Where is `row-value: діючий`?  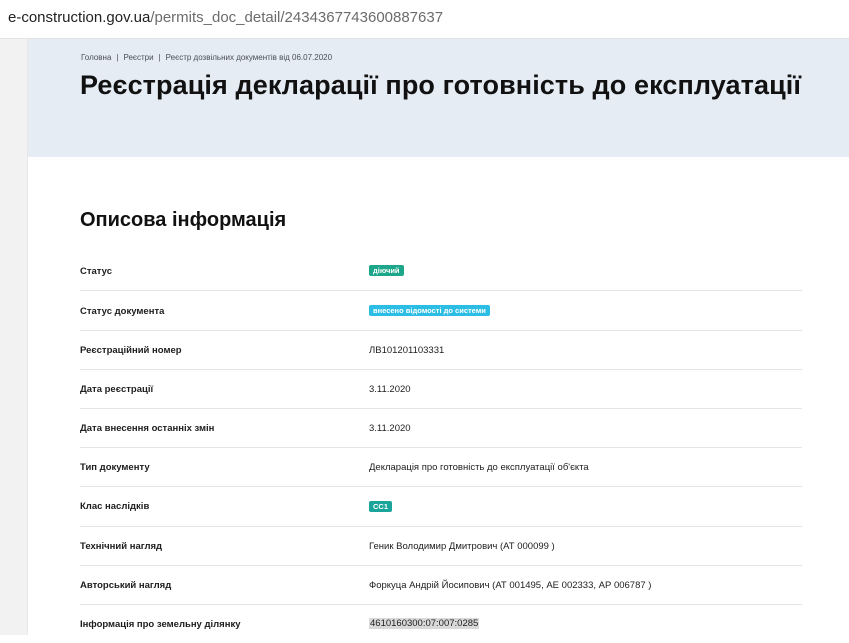 row-value: діючий is located at coordinates (386, 270).